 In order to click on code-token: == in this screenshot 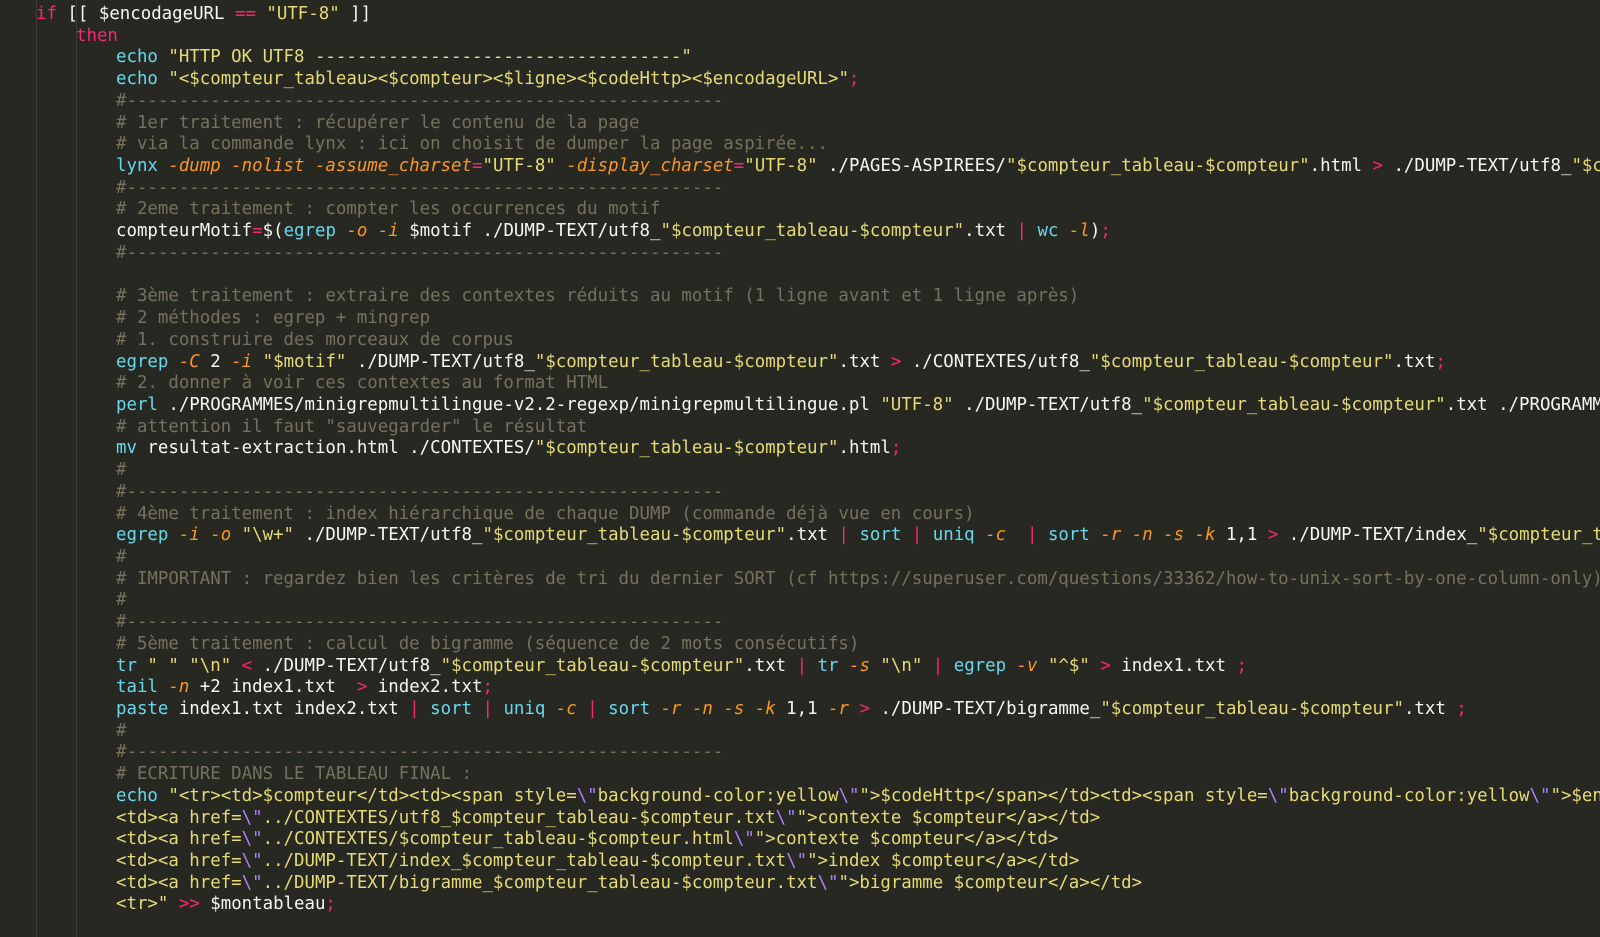, I will do `click(250, 14)`.